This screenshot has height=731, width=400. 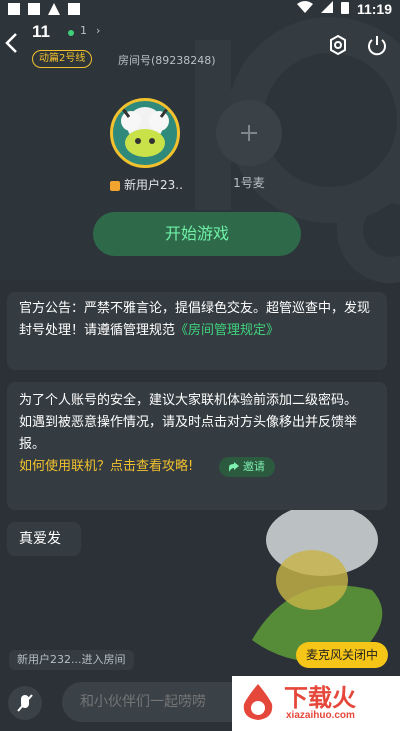 I want to click on app-icon, so click(x=74, y=9).